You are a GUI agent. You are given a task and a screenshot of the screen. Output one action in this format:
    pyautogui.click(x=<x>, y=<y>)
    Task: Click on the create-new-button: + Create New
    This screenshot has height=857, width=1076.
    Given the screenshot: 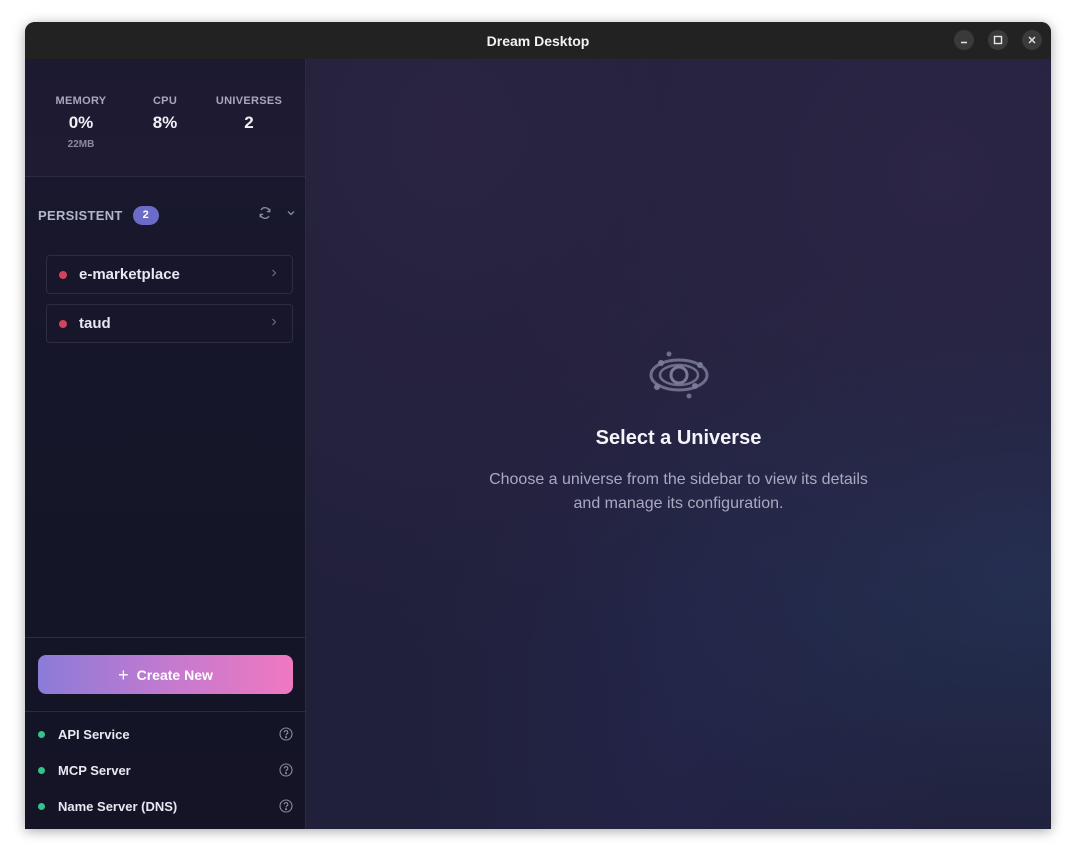 What is the action you would take?
    pyautogui.click(x=165, y=674)
    